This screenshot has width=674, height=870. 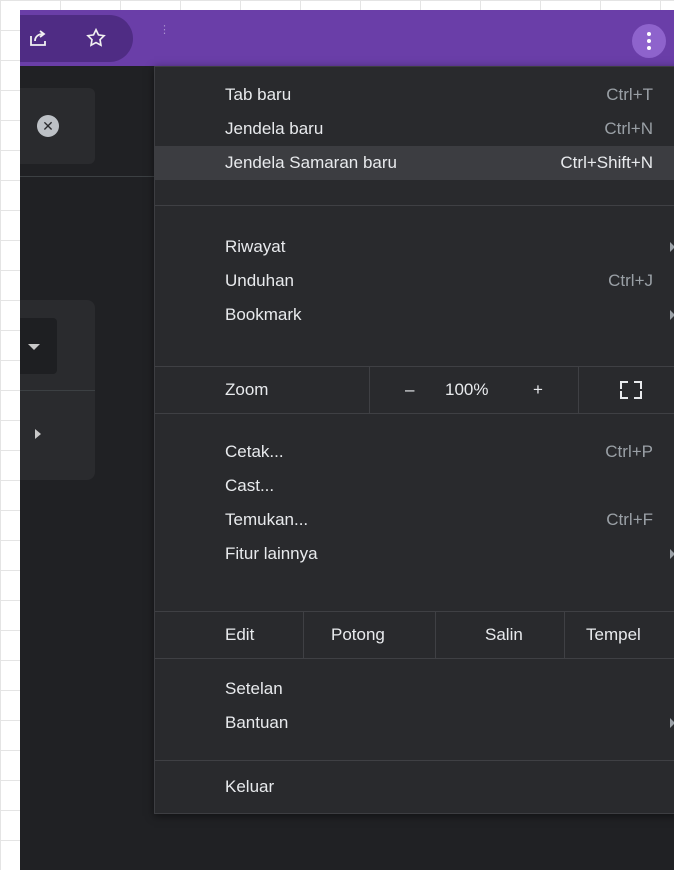 What do you see at coordinates (247, 389) in the screenshot?
I see `zoom-label: Zoom` at bounding box center [247, 389].